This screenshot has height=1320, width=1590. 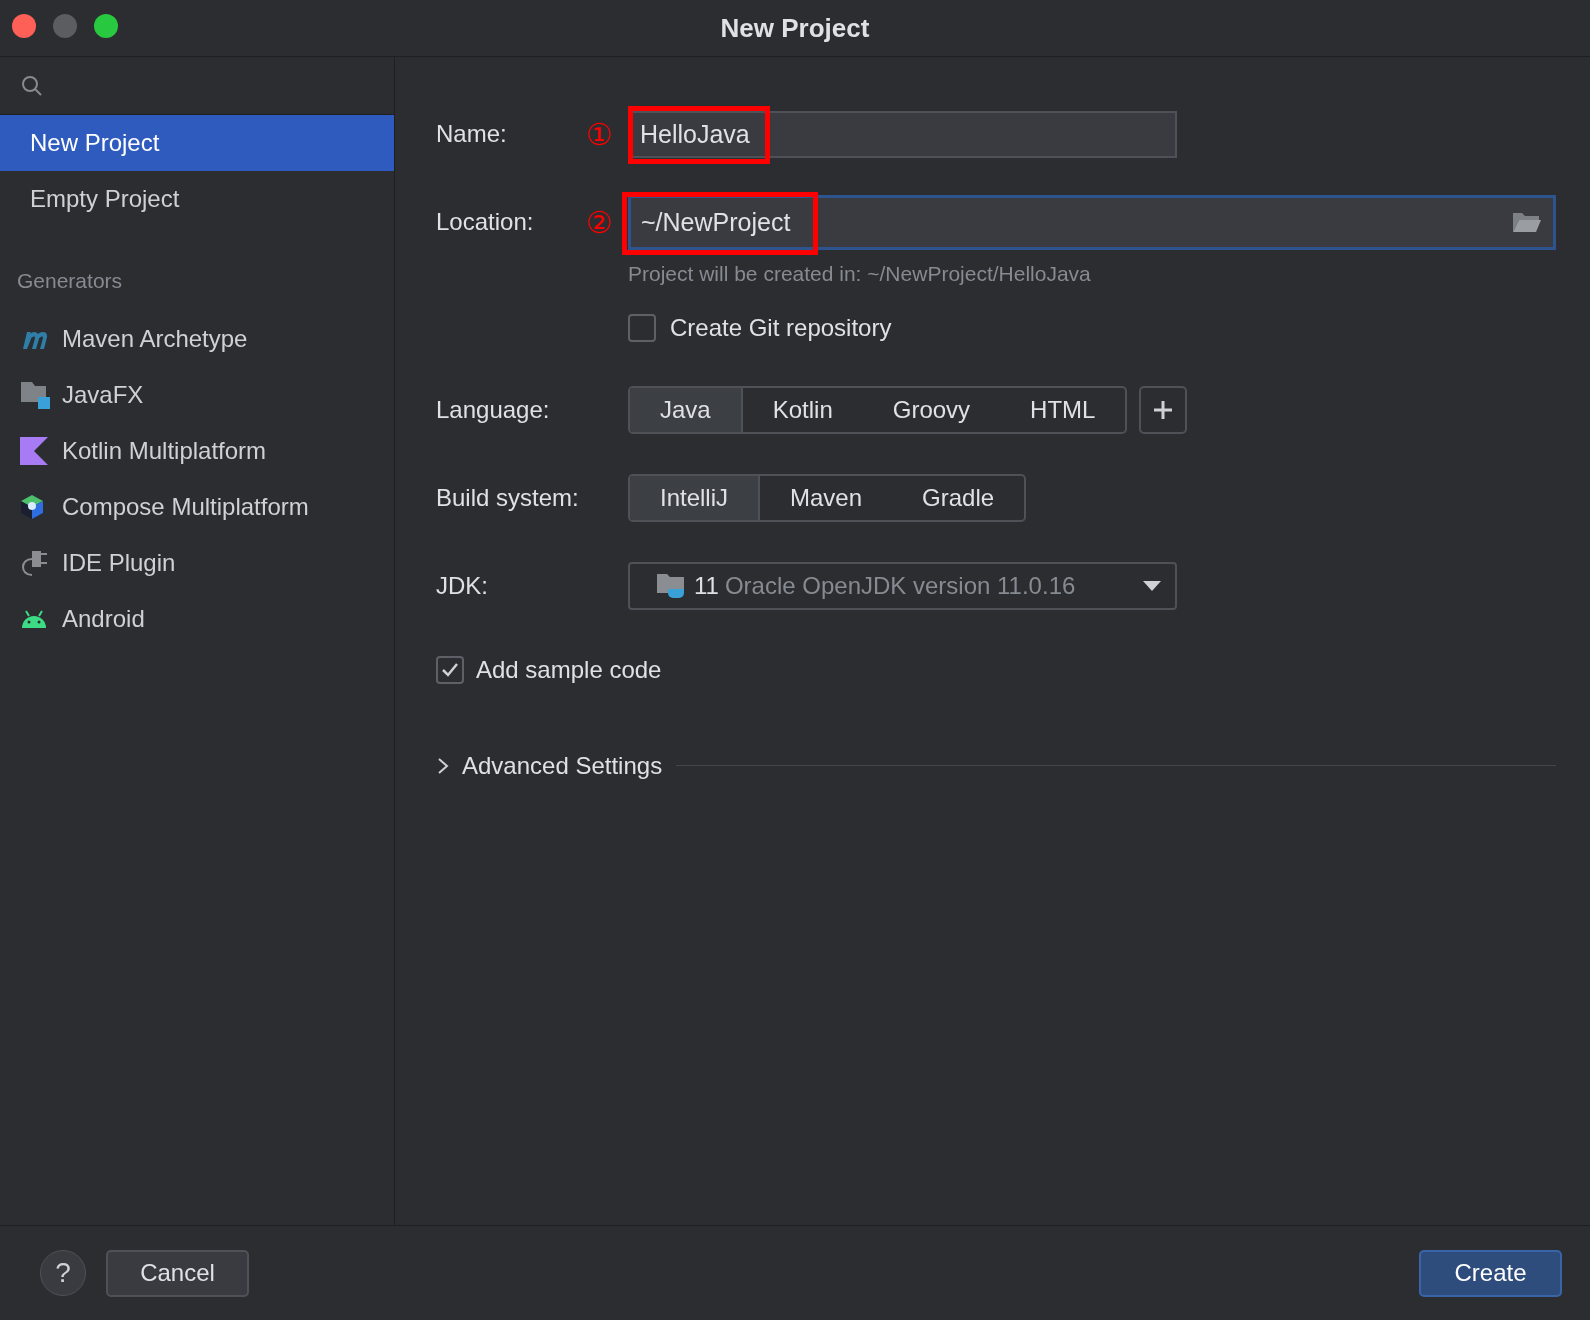 I want to click on check-icon, so click(x=450, y=669).